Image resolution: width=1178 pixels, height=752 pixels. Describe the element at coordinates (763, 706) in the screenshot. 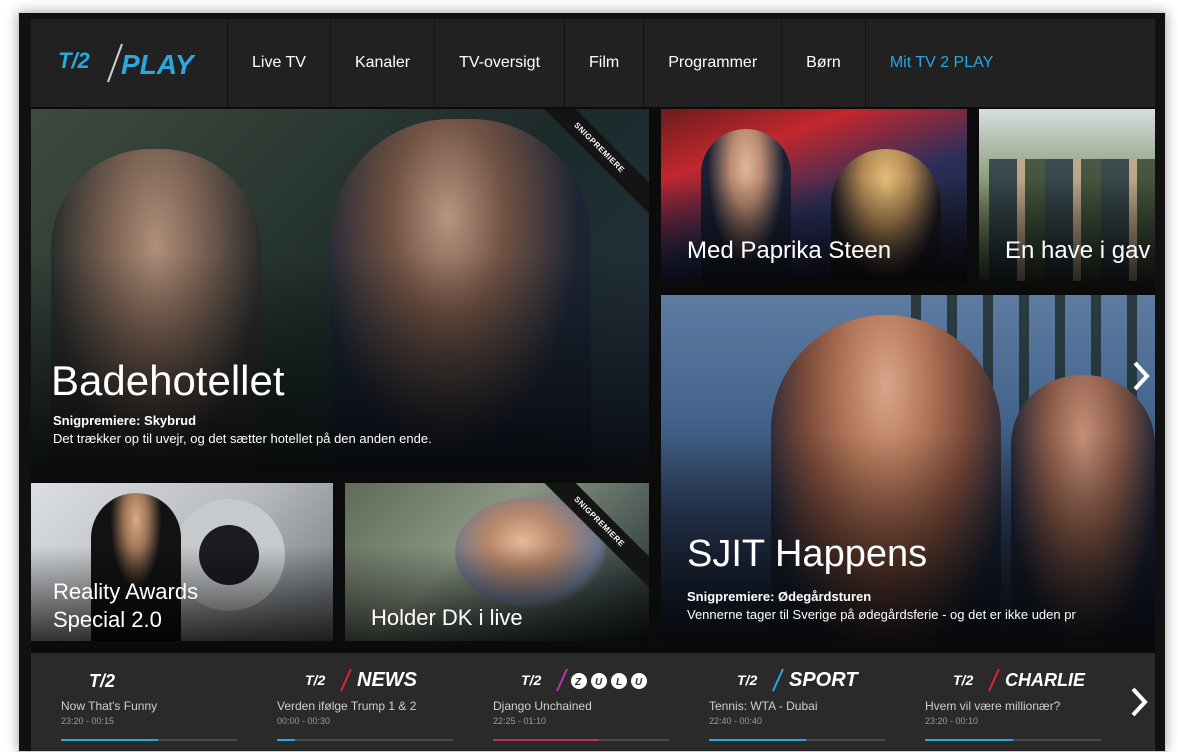

I see `channel-program: Tennis: WTA - Dubai` at that location.